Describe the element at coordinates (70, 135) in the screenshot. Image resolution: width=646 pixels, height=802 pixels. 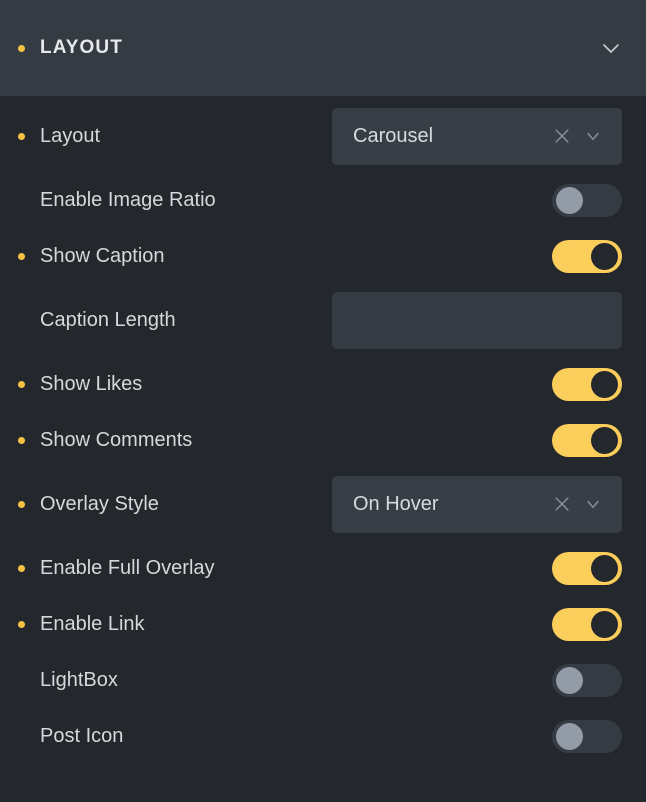
I see `row-label: Layout` at that location.